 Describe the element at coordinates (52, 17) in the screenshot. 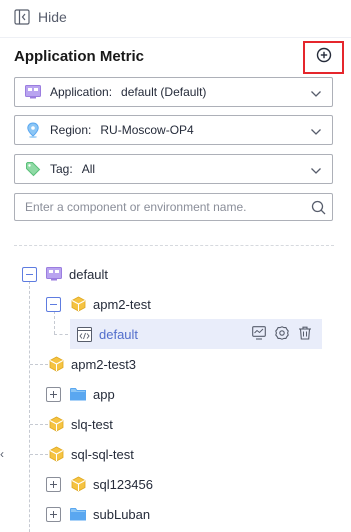

I see `hide-label: Hide` at that location.